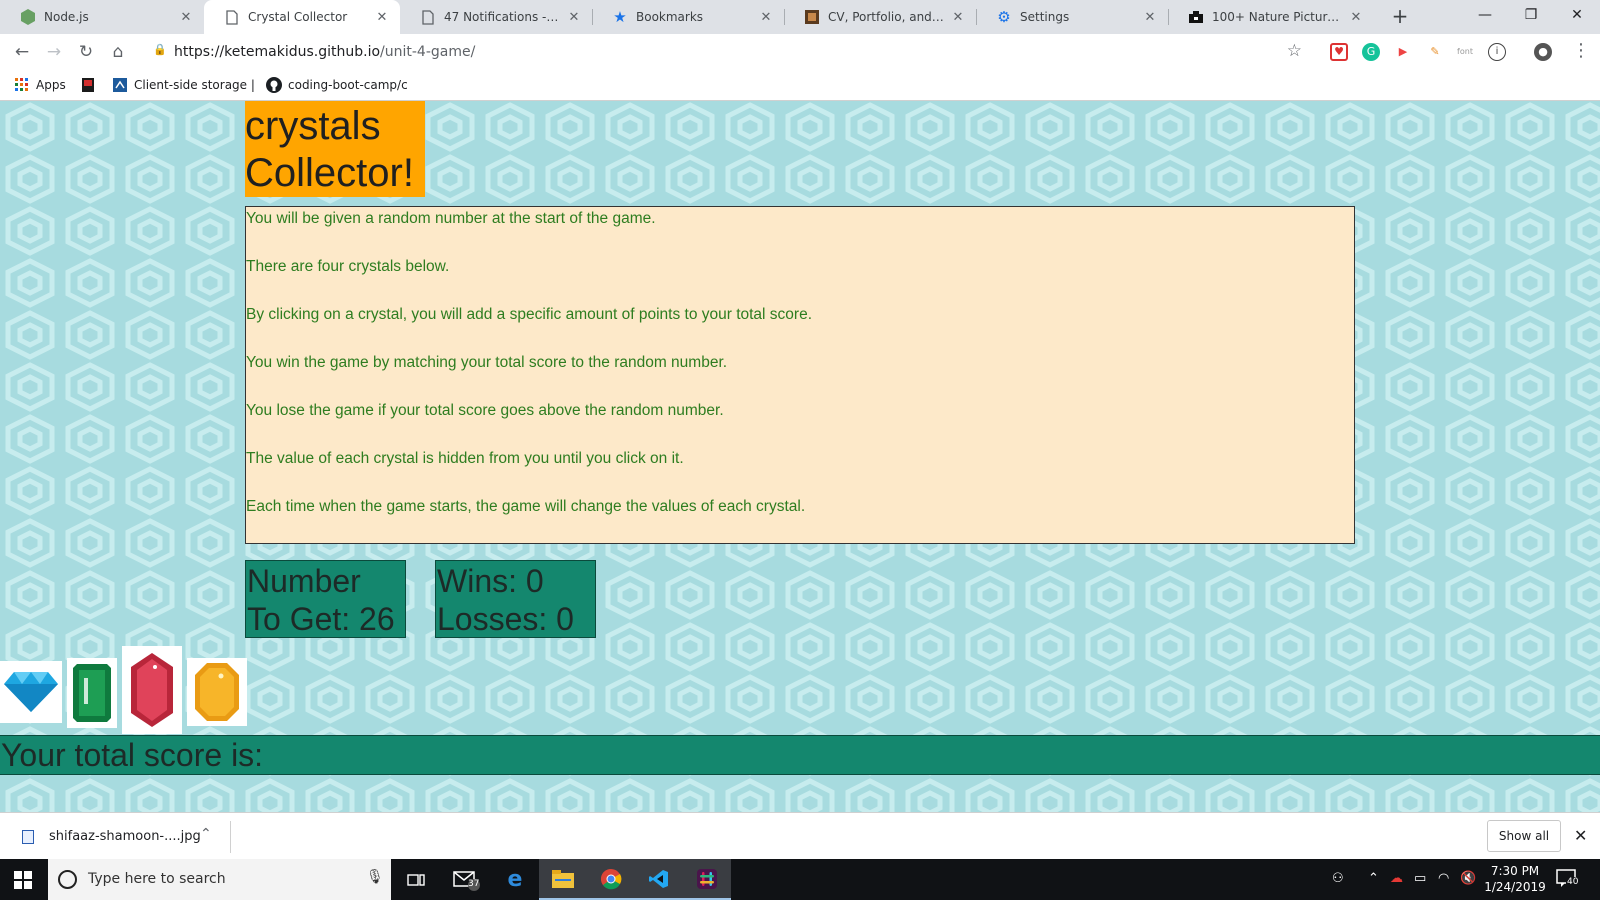 The image size is (1600, 900). Describe the element at coordinates (86, 52) in the screenshot. I see `reload-button: ↻` at that location.